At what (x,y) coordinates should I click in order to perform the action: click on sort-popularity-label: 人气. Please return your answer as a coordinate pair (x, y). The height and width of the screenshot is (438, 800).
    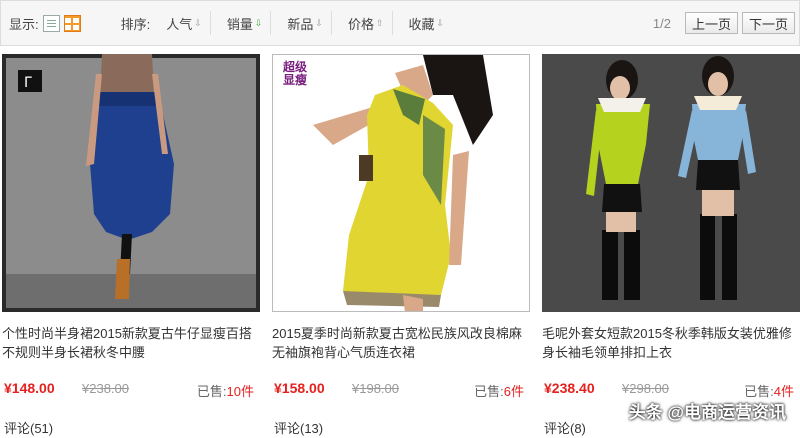
    Looking at the image, I should click on (179, 24).